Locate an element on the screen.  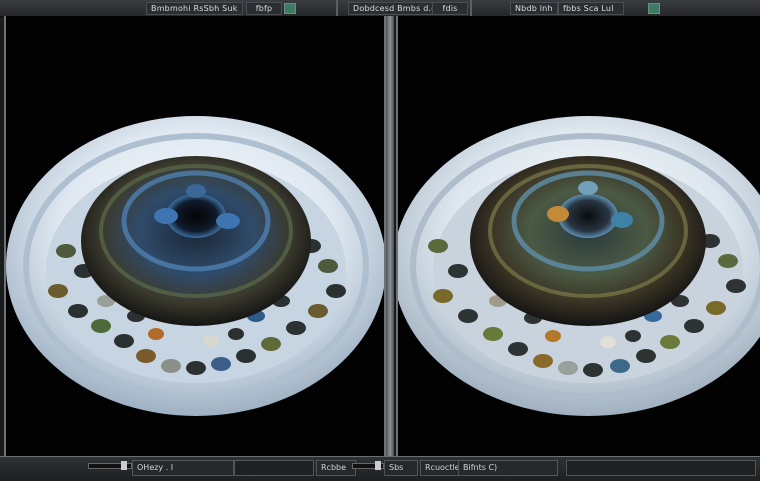
right-view-title: Nbdb lnh is located at coordinates (534, 8).